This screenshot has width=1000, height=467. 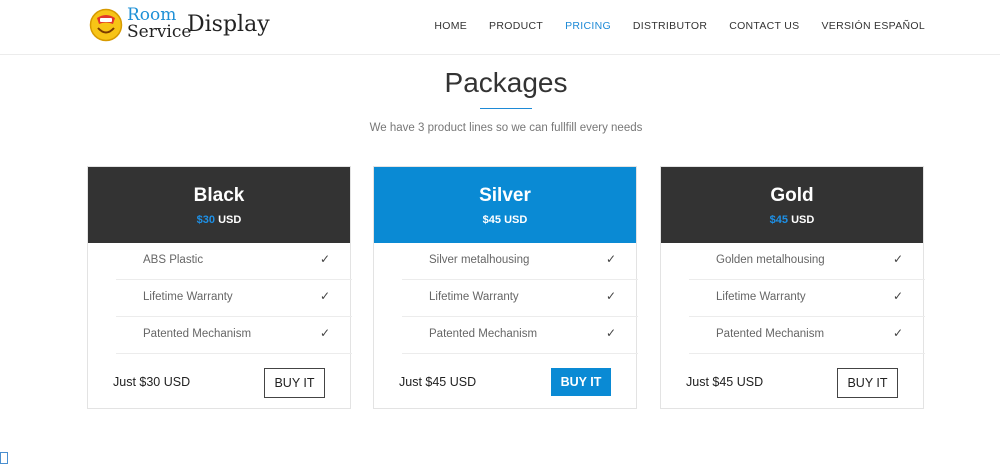 What do you see at coordinates (173, 260) in the screenshot?
I see `feature-label: ABS Plastic` at bounding box center [173, 260].